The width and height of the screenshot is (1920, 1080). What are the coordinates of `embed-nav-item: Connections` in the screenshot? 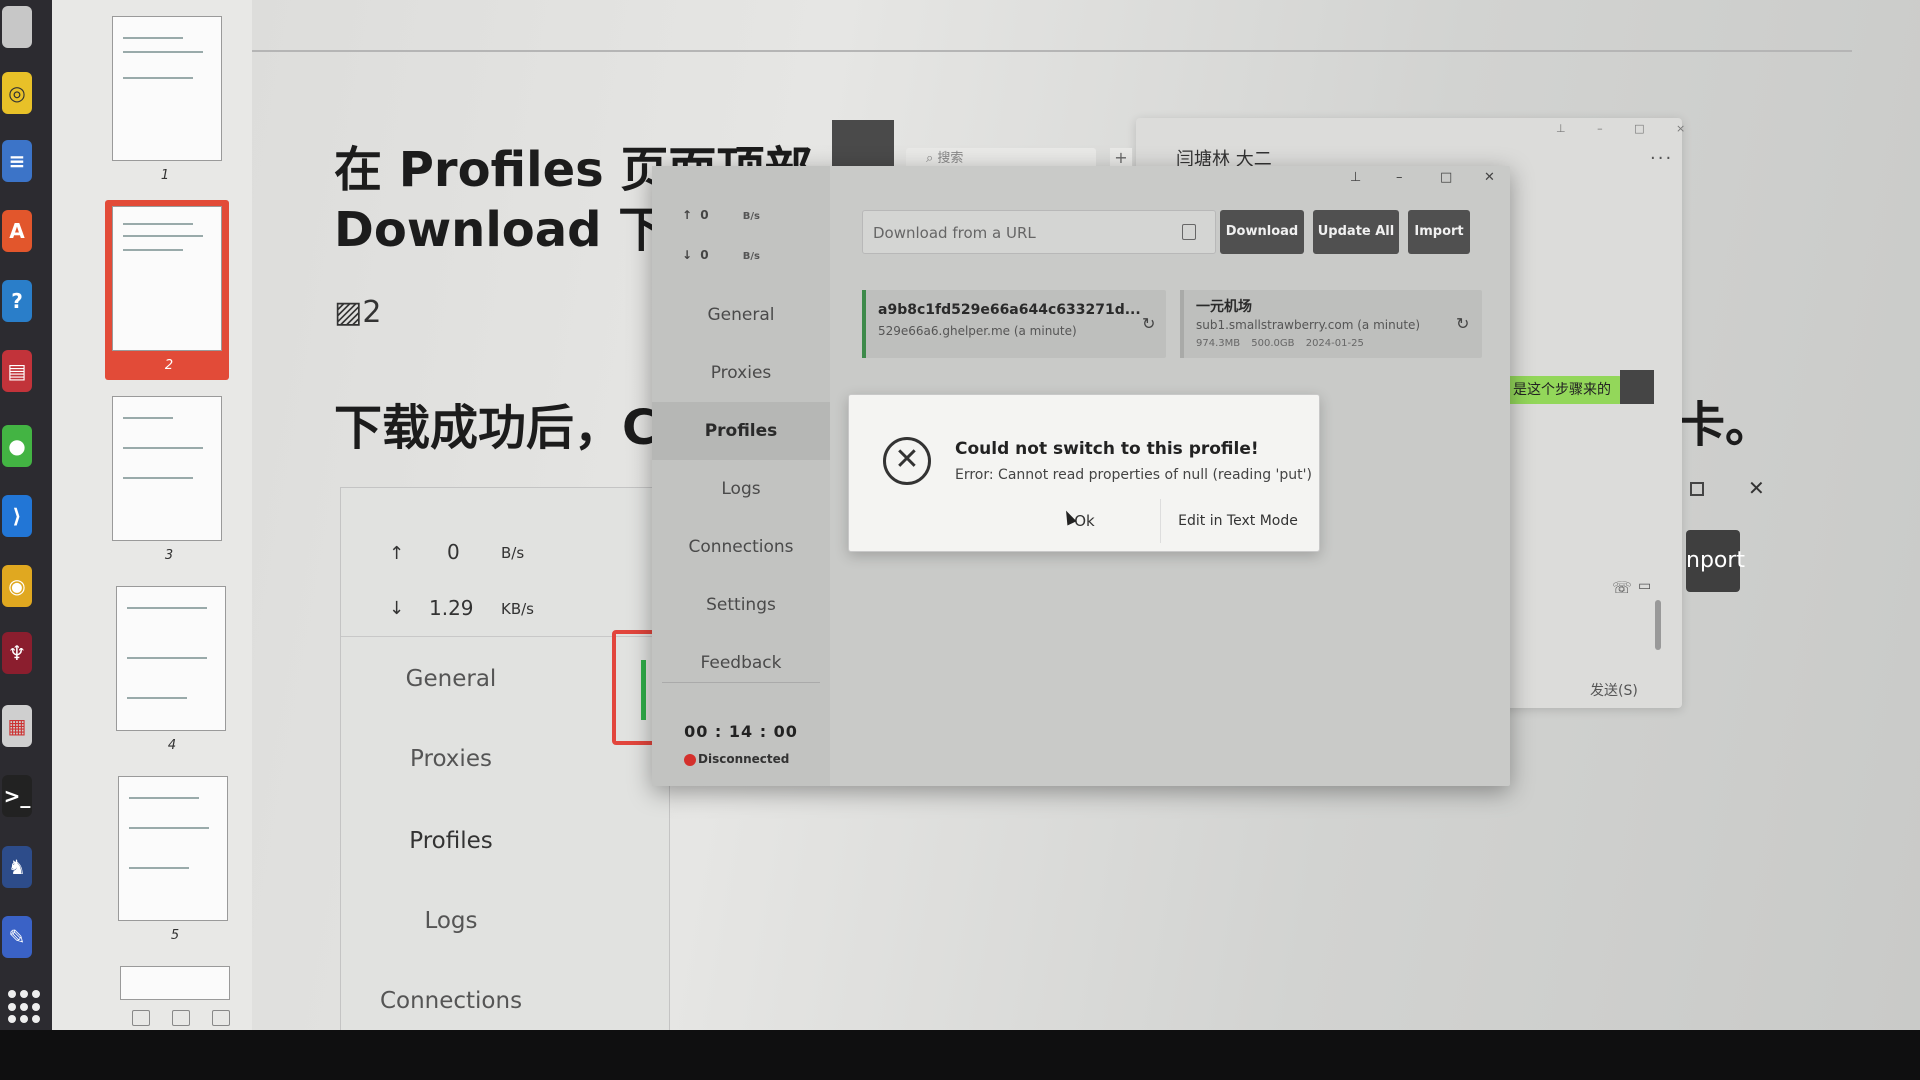 It's located at (451, 1001).